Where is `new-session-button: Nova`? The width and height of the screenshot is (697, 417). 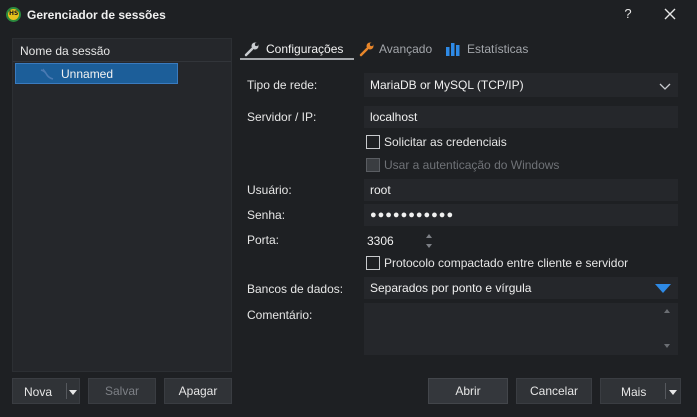 new-session-button: Nova is located at coordinates (46, 391).